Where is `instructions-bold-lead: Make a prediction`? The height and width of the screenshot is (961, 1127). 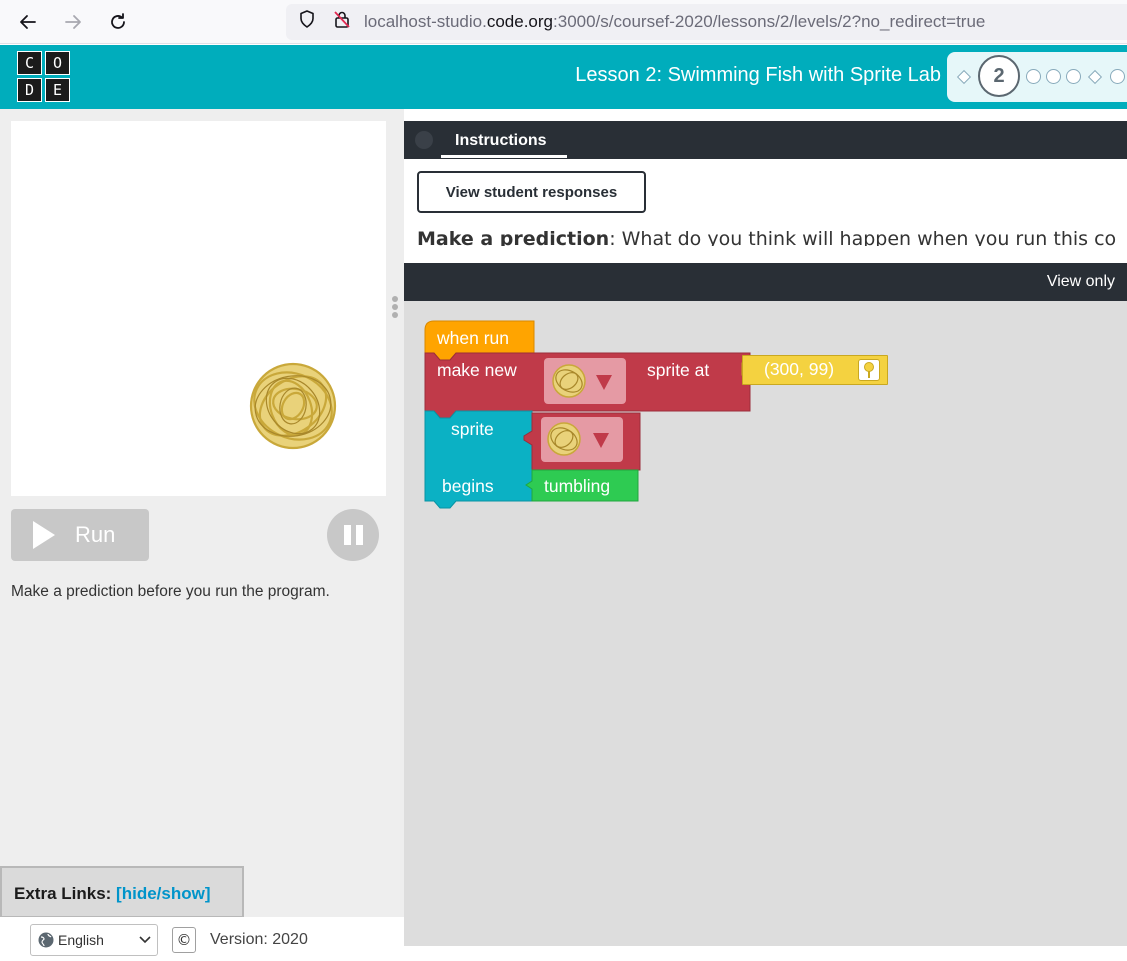 instructions-bold-lead: Make a prediction is located at coordinates (513, 237).